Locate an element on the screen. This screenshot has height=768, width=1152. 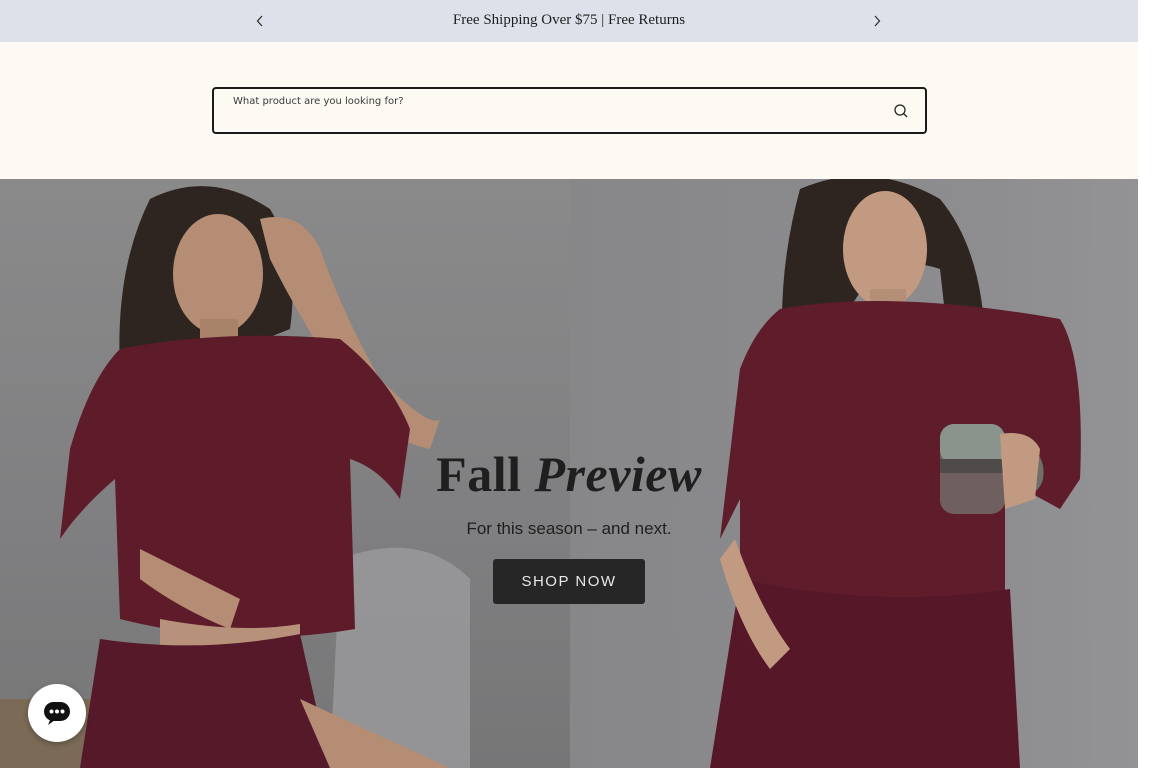
announcement-bar: Free Shipping Over $75 | Free Returns is located at coordinates (569, 21).